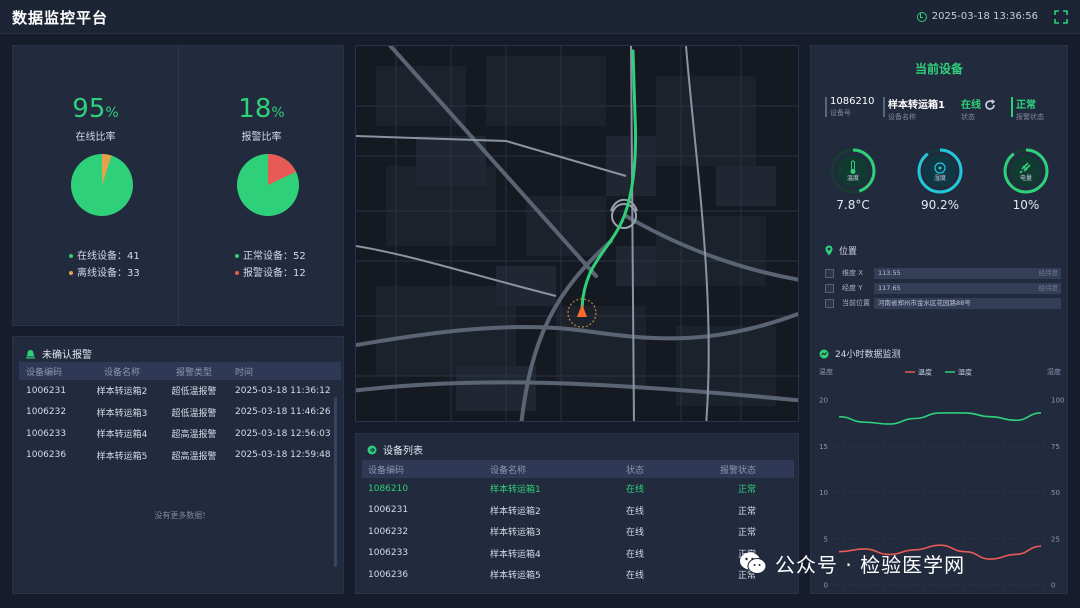  Describe the element at coordinates (180, 413) in the screenshot. I see `table-row: 1006232 样本转运箱3 超低温报警 2025-03-18 11:46:26` at that location.